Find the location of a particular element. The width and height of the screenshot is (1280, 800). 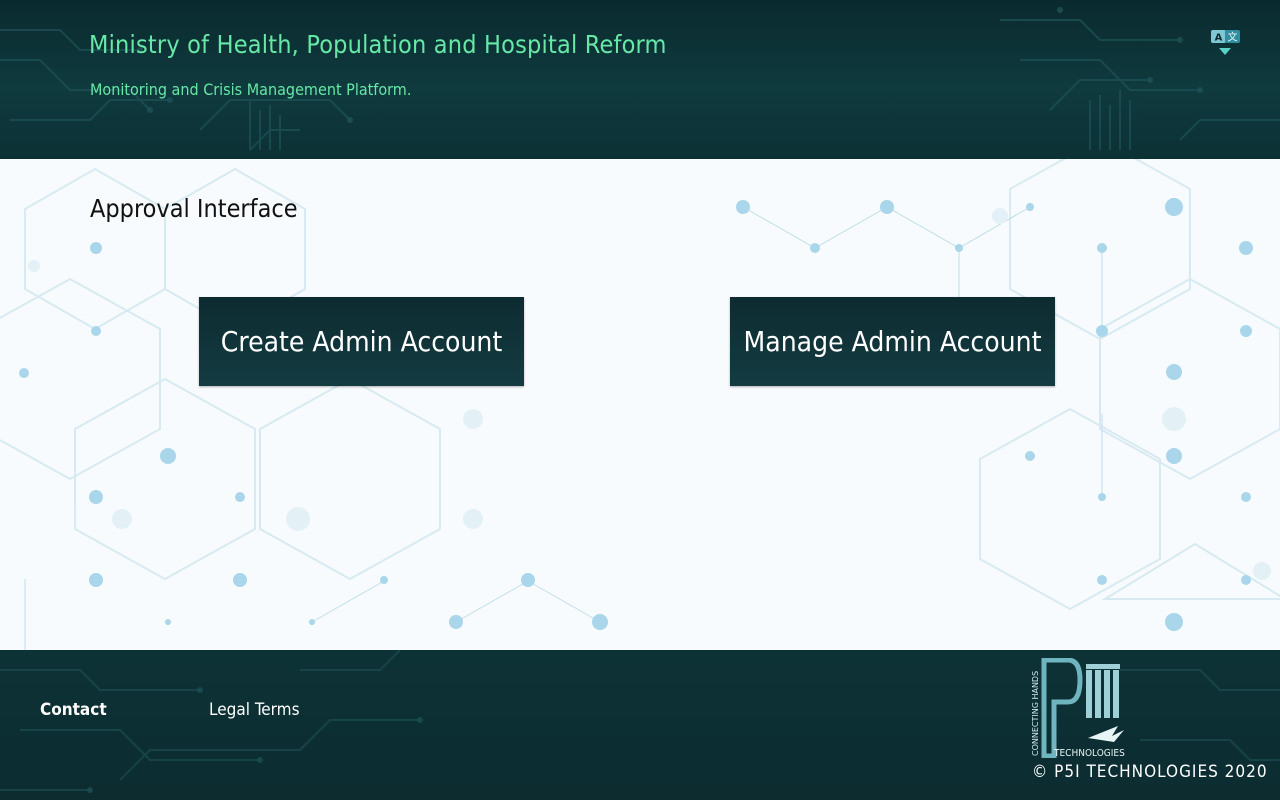

logo-tagline: CONNECTING HANDS is located at coordinates (1035, 713).